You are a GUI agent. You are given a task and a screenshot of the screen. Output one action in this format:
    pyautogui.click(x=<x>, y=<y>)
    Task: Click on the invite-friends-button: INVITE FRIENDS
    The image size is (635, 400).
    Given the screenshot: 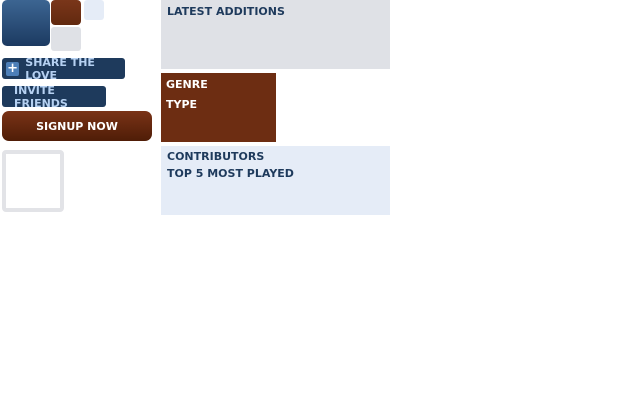 What is the action you would take?
    pyautogui.click(x=54, y=96)
    